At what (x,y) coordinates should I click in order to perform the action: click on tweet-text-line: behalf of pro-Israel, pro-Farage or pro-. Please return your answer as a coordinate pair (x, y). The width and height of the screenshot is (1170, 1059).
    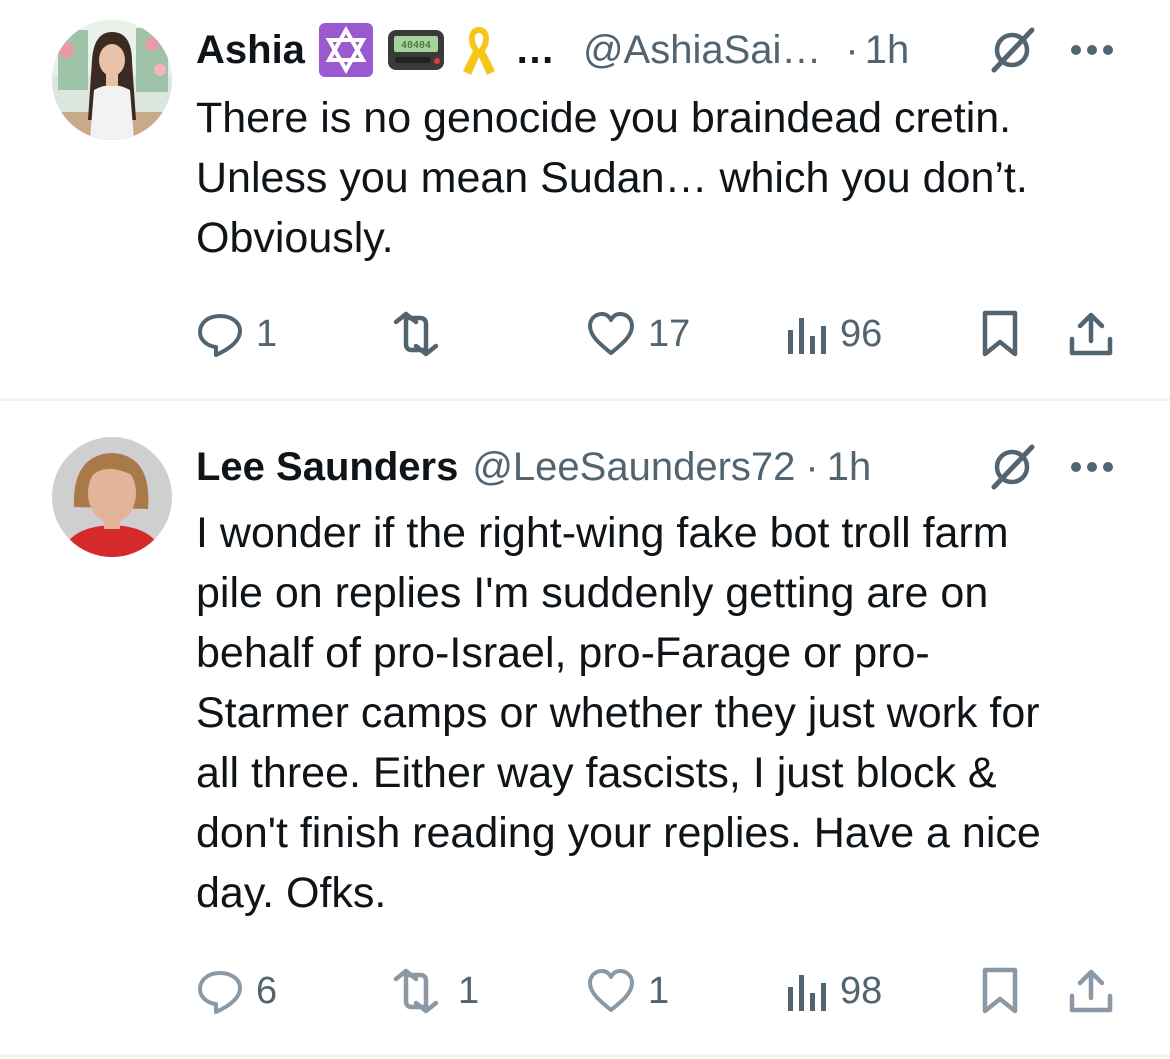
    Looking at the image, I should click on (563, 653).